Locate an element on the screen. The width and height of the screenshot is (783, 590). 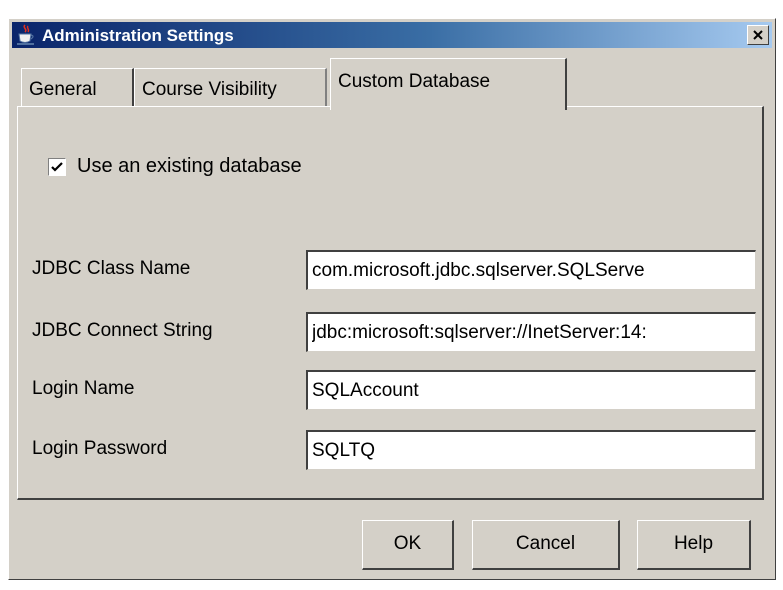
use-existing-database-label: Use an existing database is located at coordinates (189, 166).